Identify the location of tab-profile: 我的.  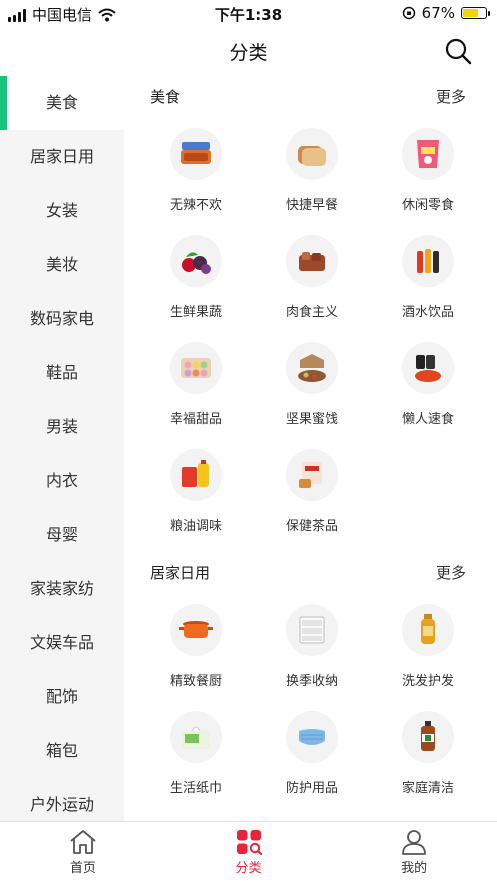
(414, 852).